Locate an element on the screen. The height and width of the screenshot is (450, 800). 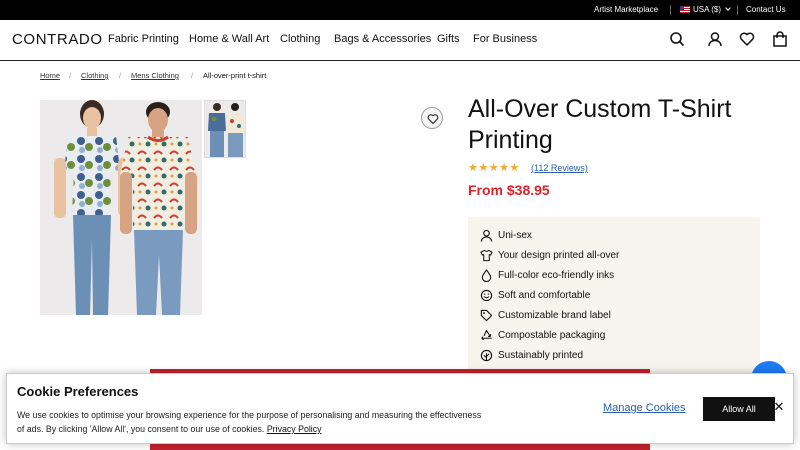
product-thumbnail is located at coordinates (225, 129).